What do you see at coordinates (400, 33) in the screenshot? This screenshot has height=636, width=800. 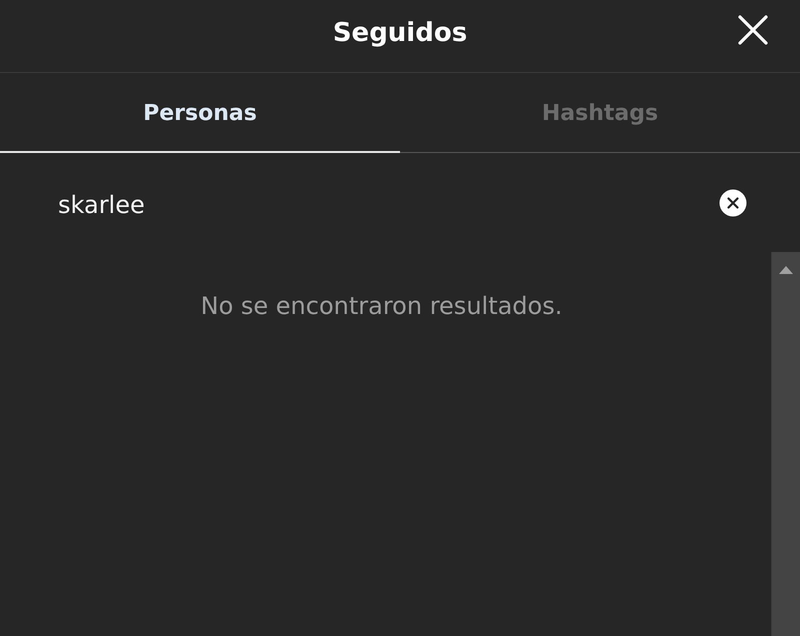 I see `dialog-title: Seguidos` at bounding box center [400, 33].